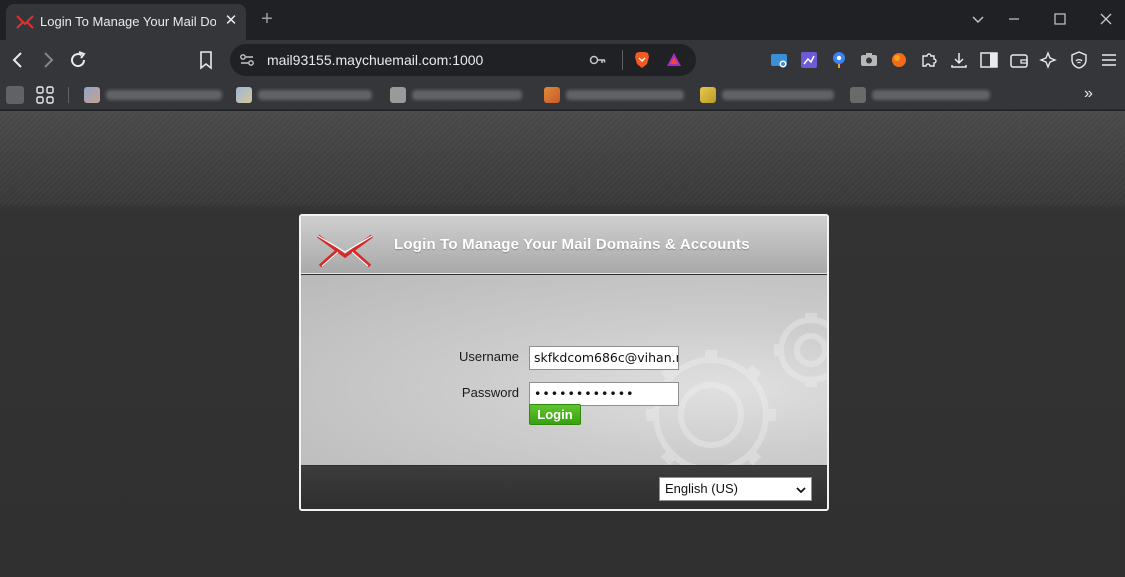 This screenshot has width=1125, height=577. What do you see at coordinates (1014, 19) in the screenshot?
I see `minimize-icon` at bounding box center [1014, 19].